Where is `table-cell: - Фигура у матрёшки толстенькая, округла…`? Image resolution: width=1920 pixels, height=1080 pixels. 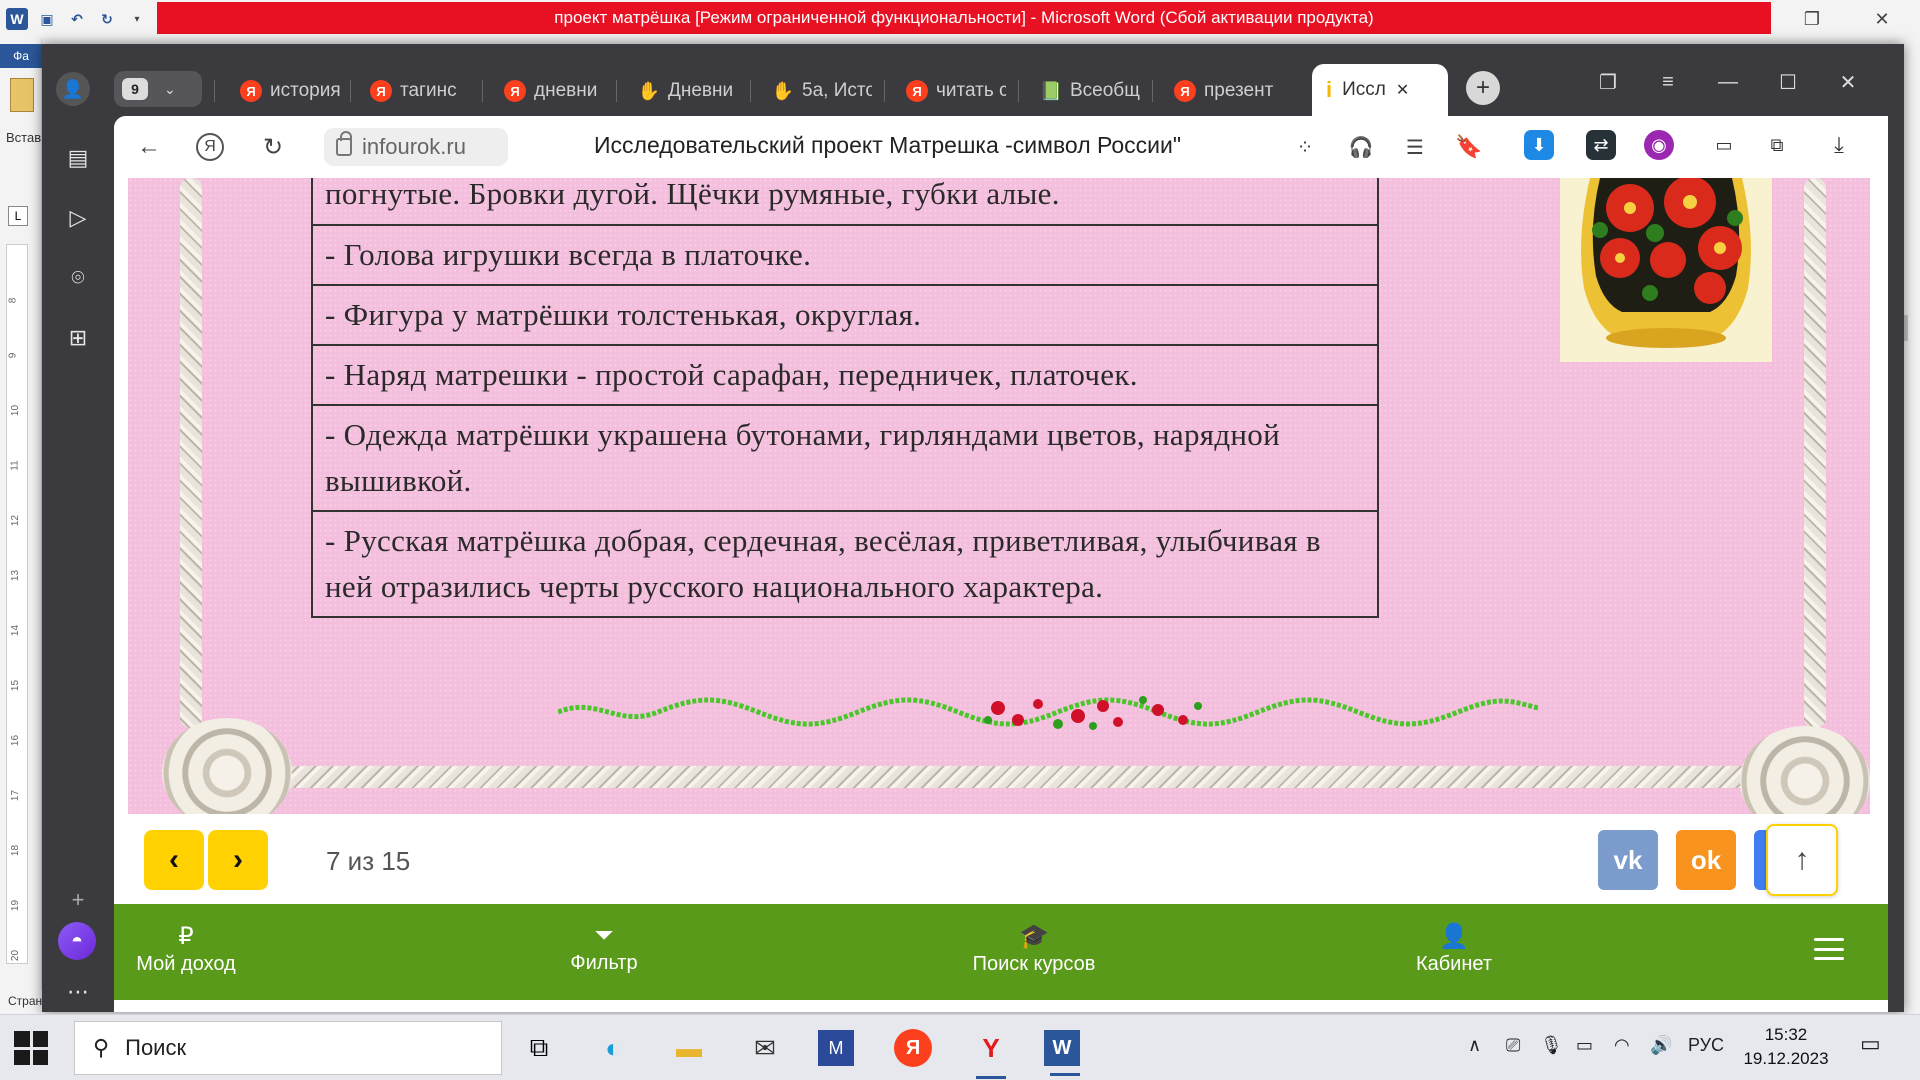
table-cell: - Фигура у матрёшки толстенькая, округла… is located at coordinates (845, 315).